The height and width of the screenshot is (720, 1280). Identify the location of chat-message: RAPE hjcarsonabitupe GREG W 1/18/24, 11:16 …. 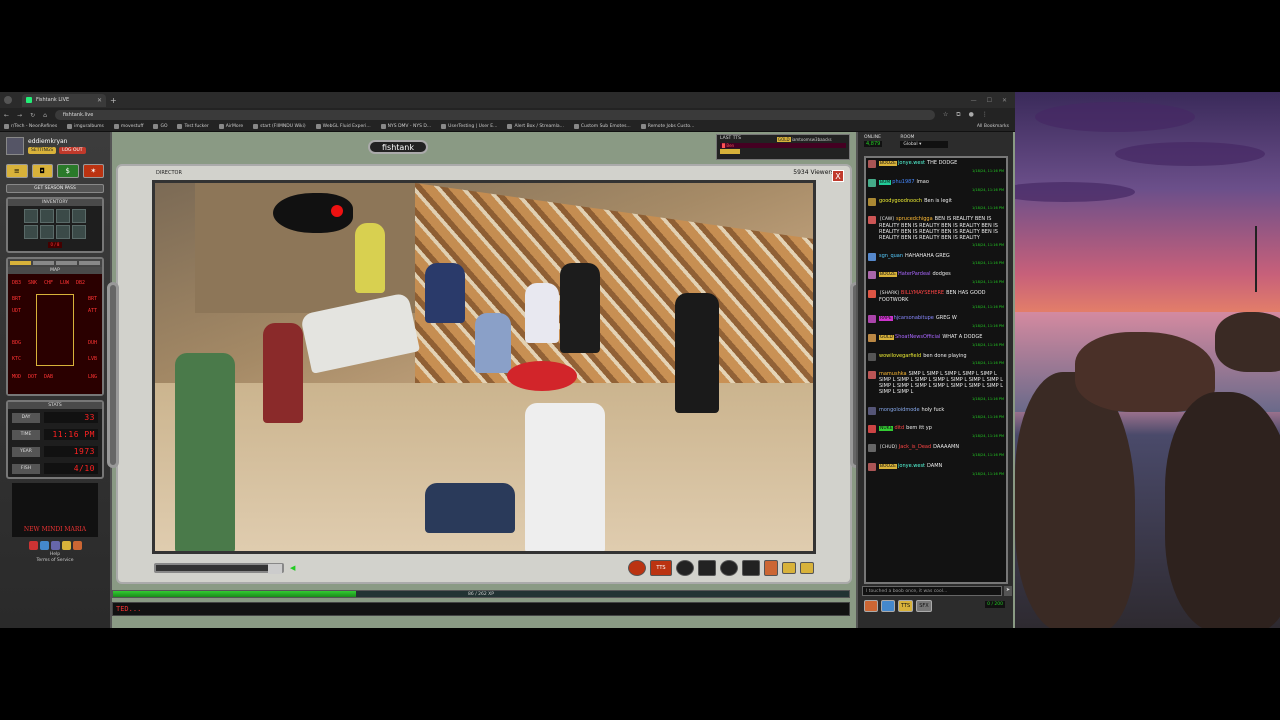
(936, 322).